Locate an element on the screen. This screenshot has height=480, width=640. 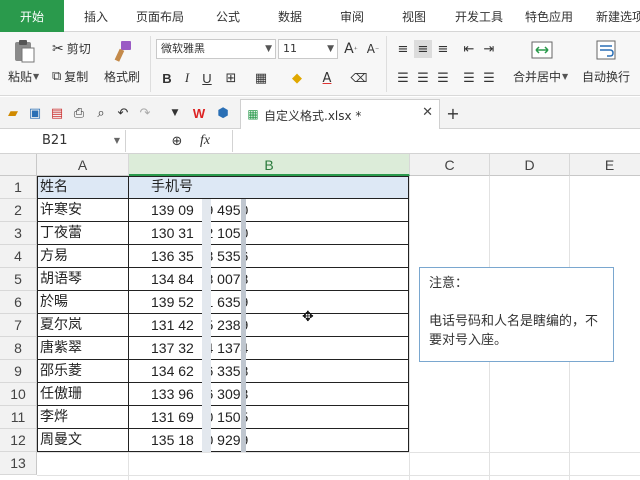
align-middle-icon: ≡ is located at coordinates (423, 49).